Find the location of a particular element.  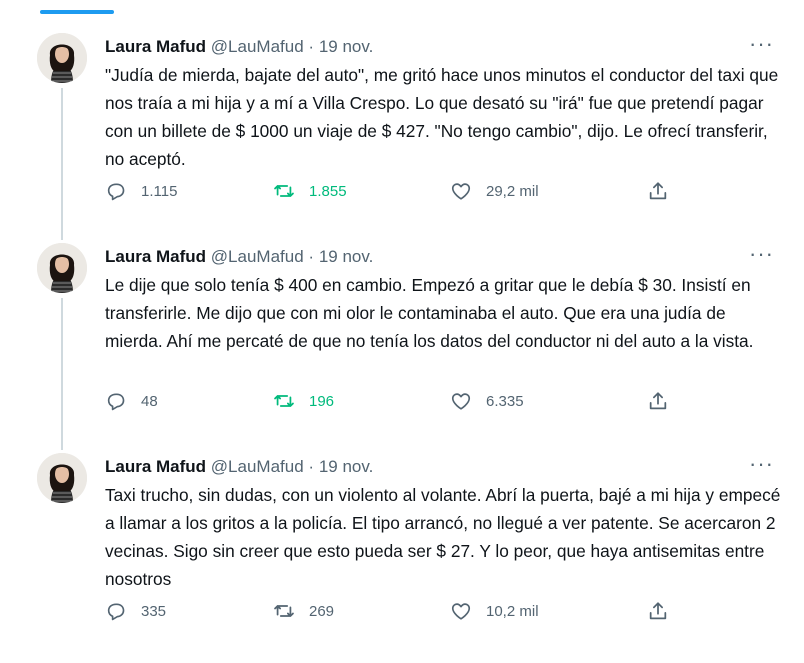

retweet-button: 1.855 is located at coordinates (310, 191).